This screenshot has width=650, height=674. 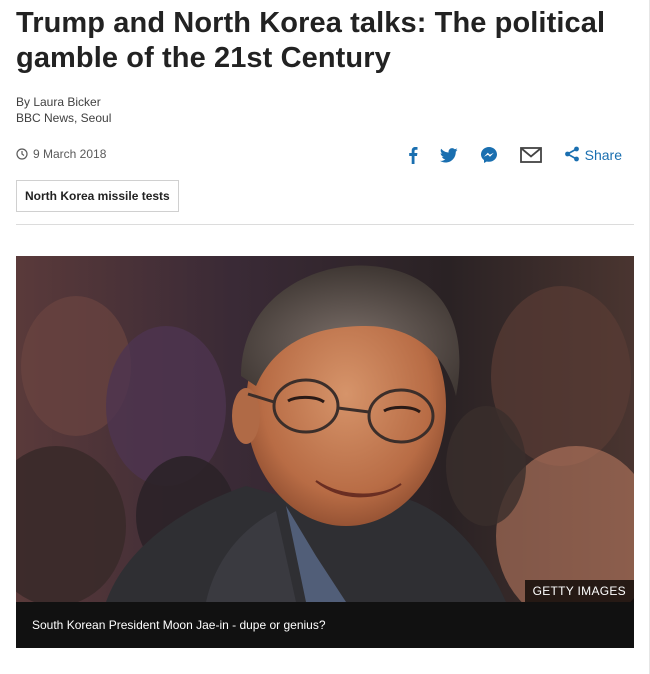 I want to click on section-divider, so click(x=325, y=224).